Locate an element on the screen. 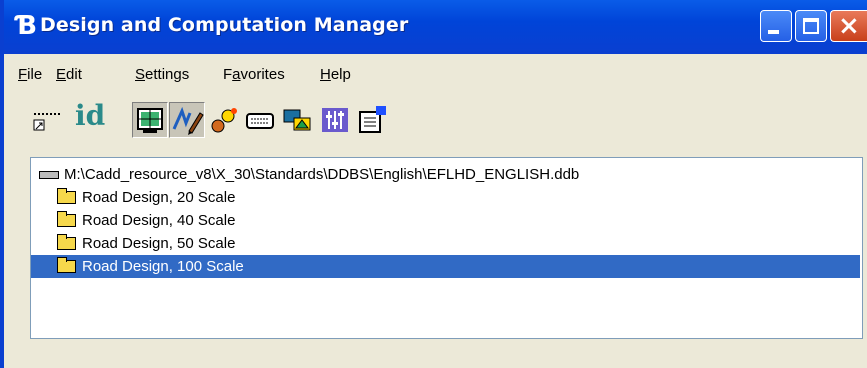  menu-settings: Settings is located at coordinates (162, 74).